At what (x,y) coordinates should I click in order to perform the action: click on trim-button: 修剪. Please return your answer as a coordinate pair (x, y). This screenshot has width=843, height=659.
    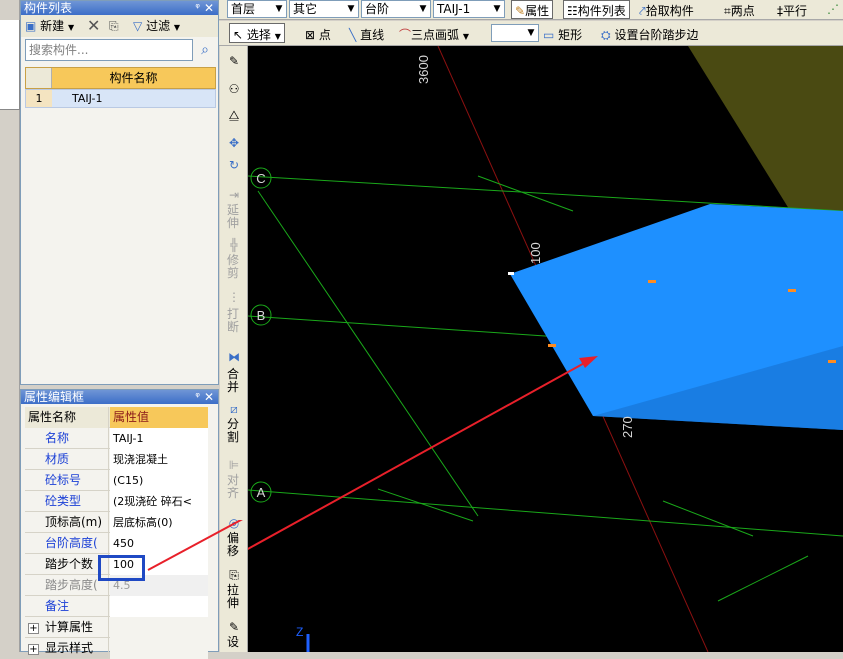
    Looking at the image, I should click on (233, 267).